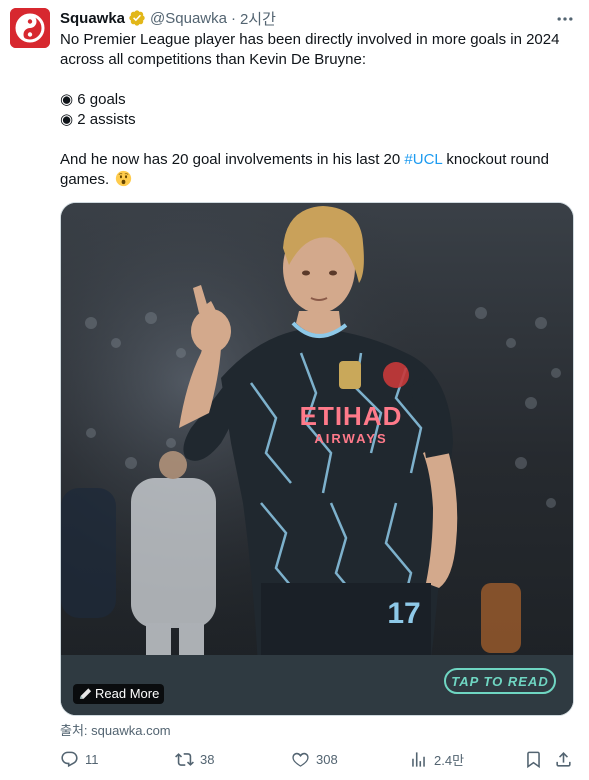 The width and height of the screenshot is (589, 780). Describe the element at coordinates (495, 159) in the screenshot. I see `text-segment: knockout round` at that location.